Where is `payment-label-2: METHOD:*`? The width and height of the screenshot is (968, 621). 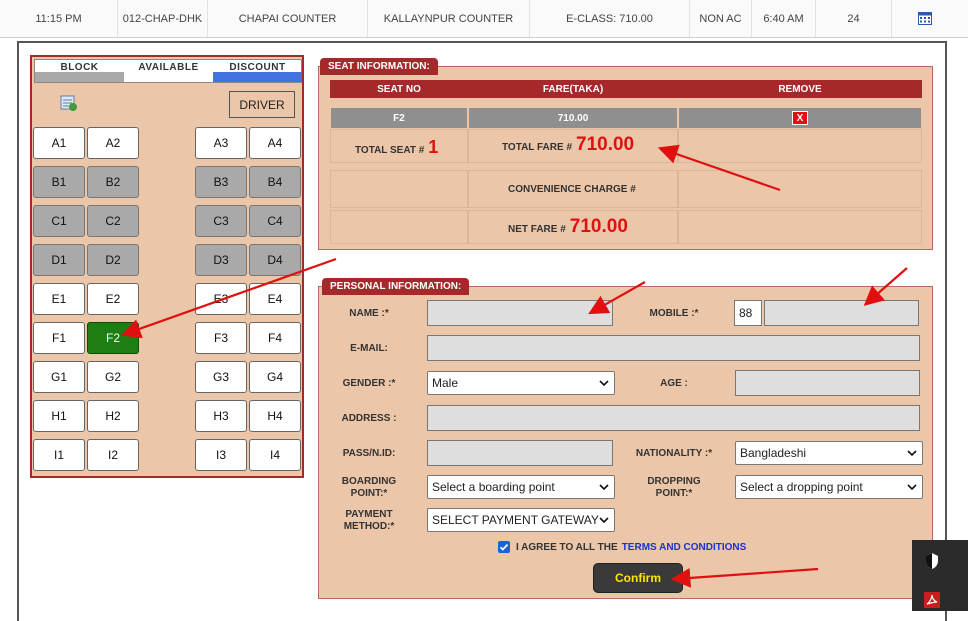 payment-label-2: METHOD:* is located at coordinates (369, 526).